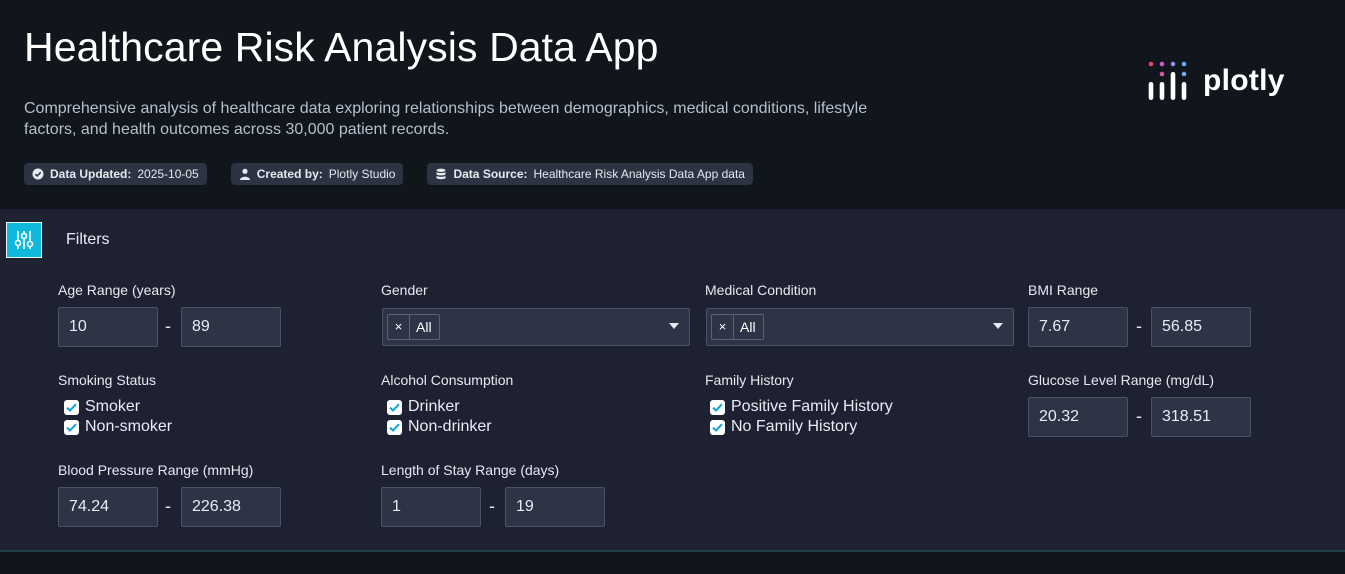 Image resolution: width=1345 pixels, height=574 pixels. Describe the element at coordinates (1244, 80) in the screenshot. I see `plotly-logo-text: plotly` at that location.